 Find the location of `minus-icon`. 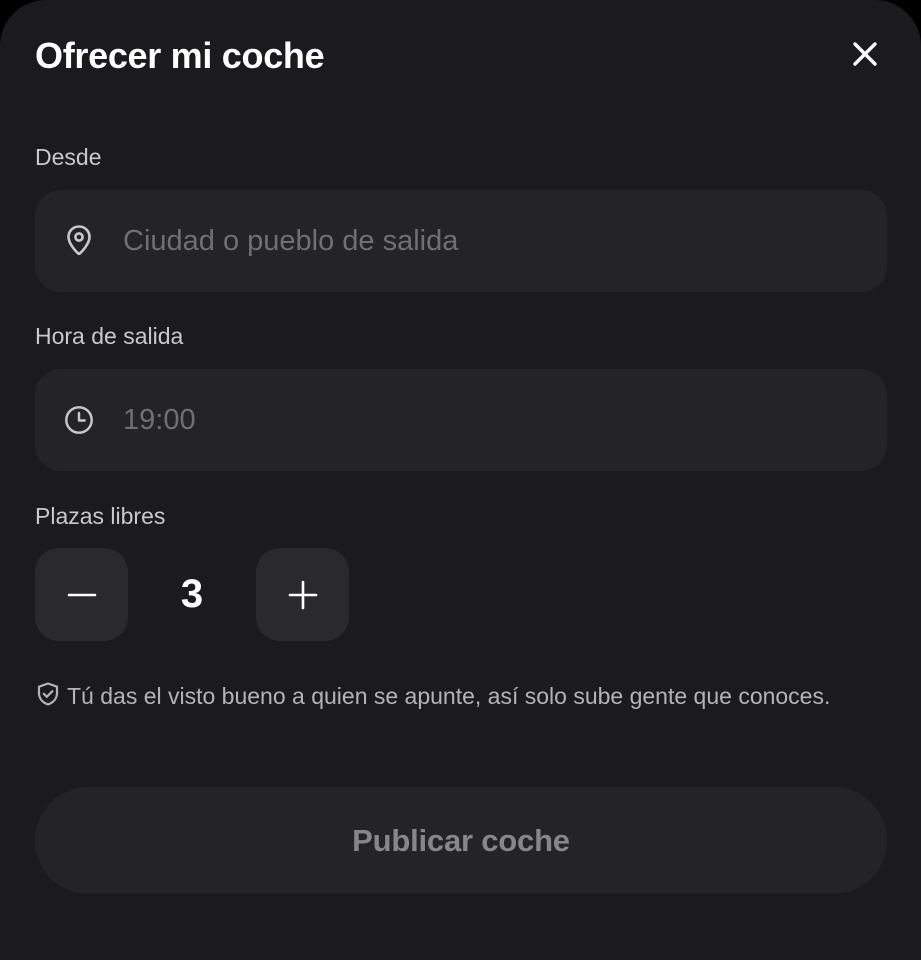

minus-icon is located at coordinates (81, 594).